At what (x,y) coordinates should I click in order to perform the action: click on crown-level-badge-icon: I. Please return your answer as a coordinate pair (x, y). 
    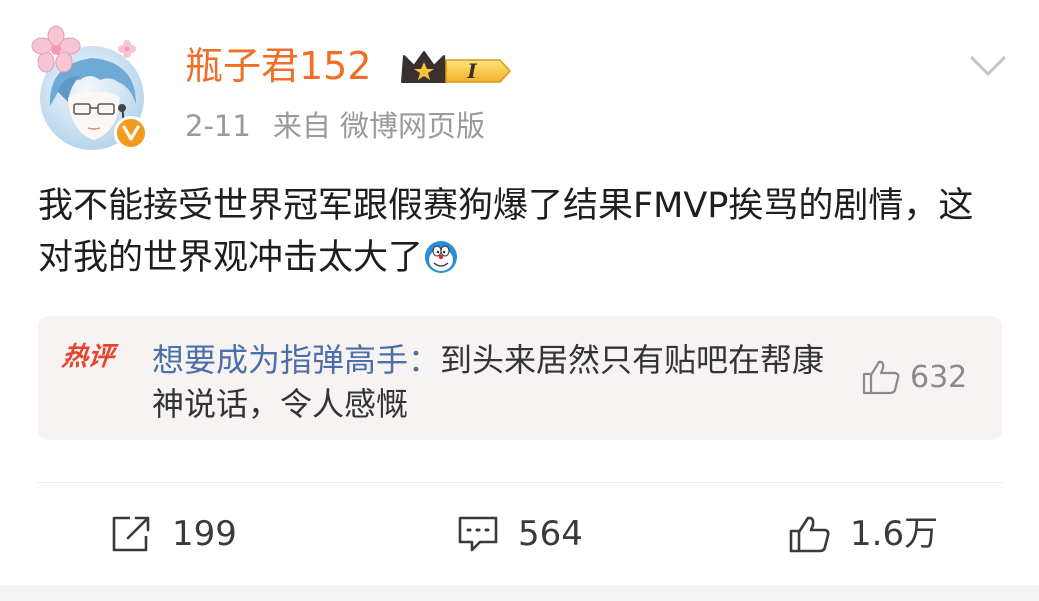
    Looking at the image, I should click on (456, 67).